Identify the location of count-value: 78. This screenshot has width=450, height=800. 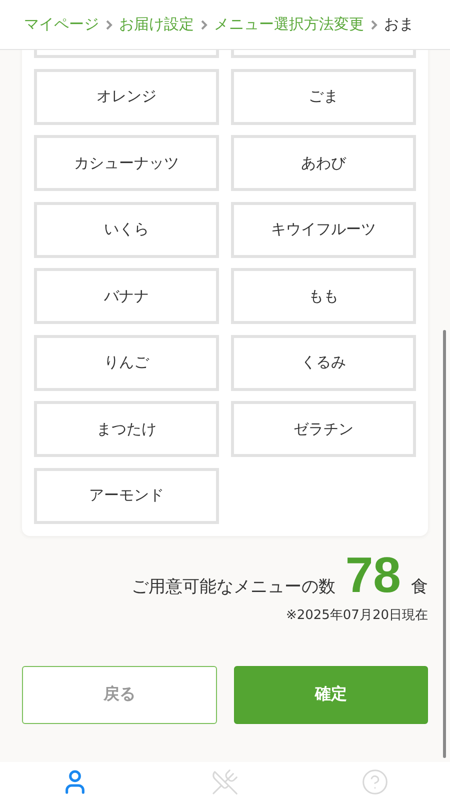
(373, 575).